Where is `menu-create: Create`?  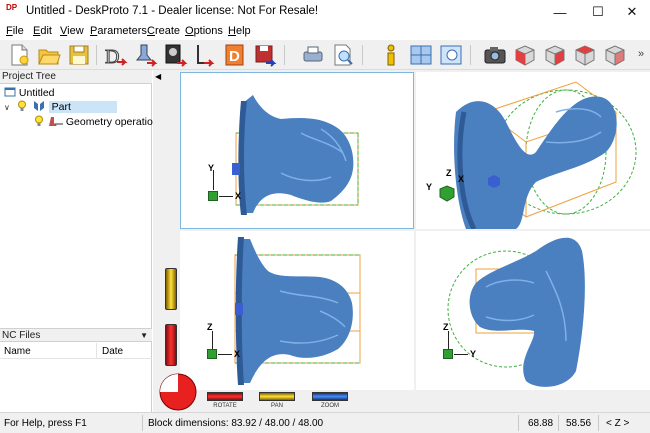
menu-create: Create is located at coordinates (163, 31).